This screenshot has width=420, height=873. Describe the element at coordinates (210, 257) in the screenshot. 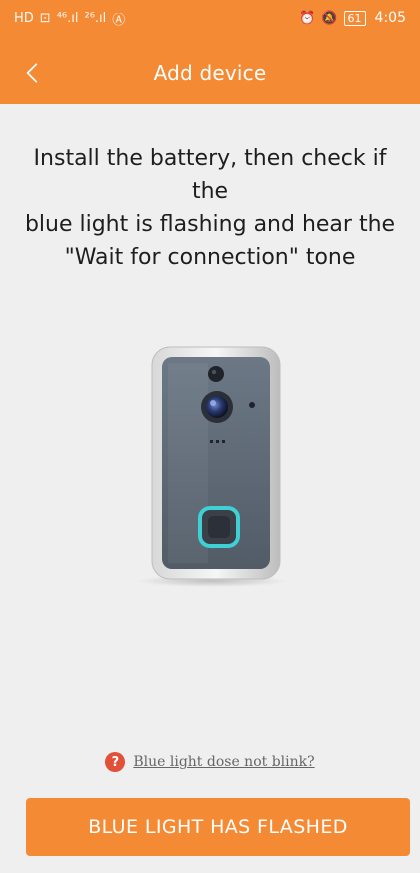

I see `instruction-line: "Wait for connection" tone` at that location.